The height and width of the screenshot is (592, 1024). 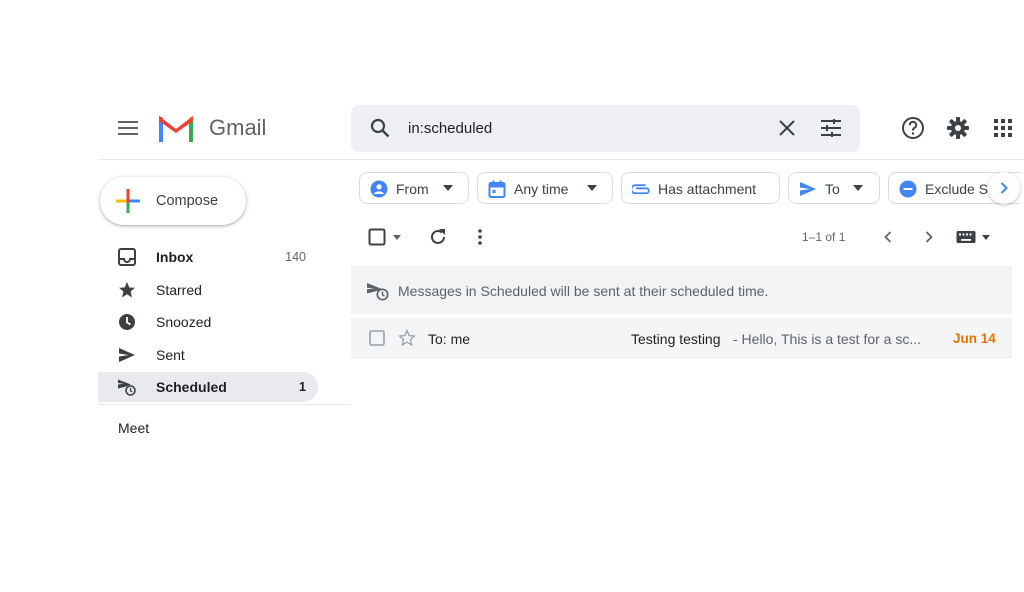 I want to click on more-vert-icon, so click(x=480, y=237).